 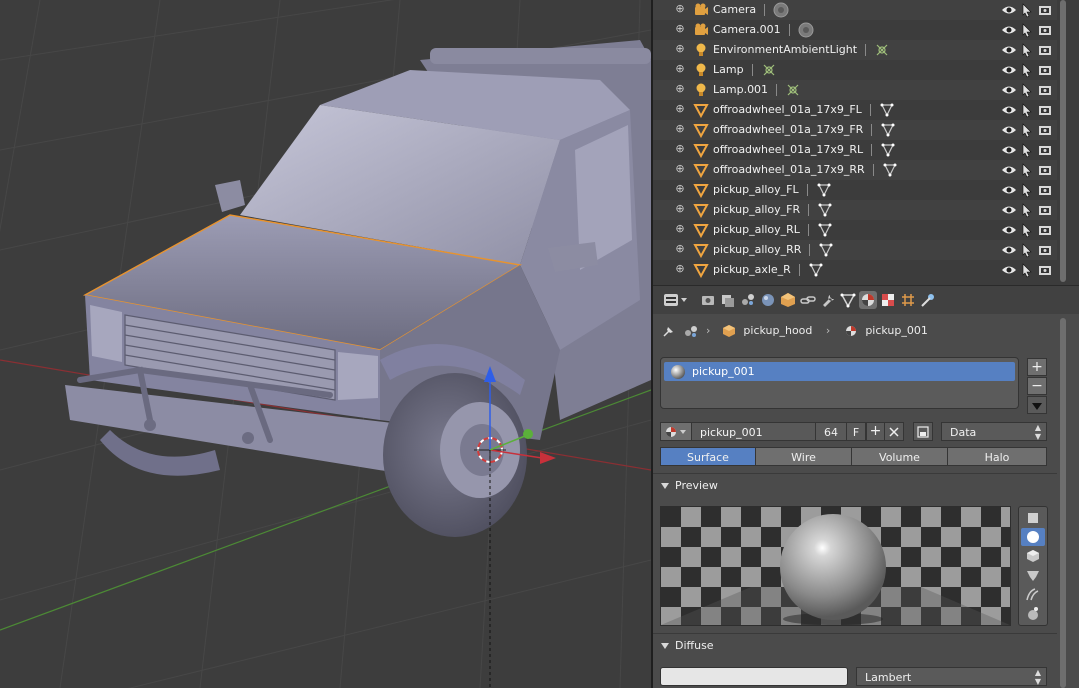 I want to click on material-users-count: 64, so click(x=831, y=431).